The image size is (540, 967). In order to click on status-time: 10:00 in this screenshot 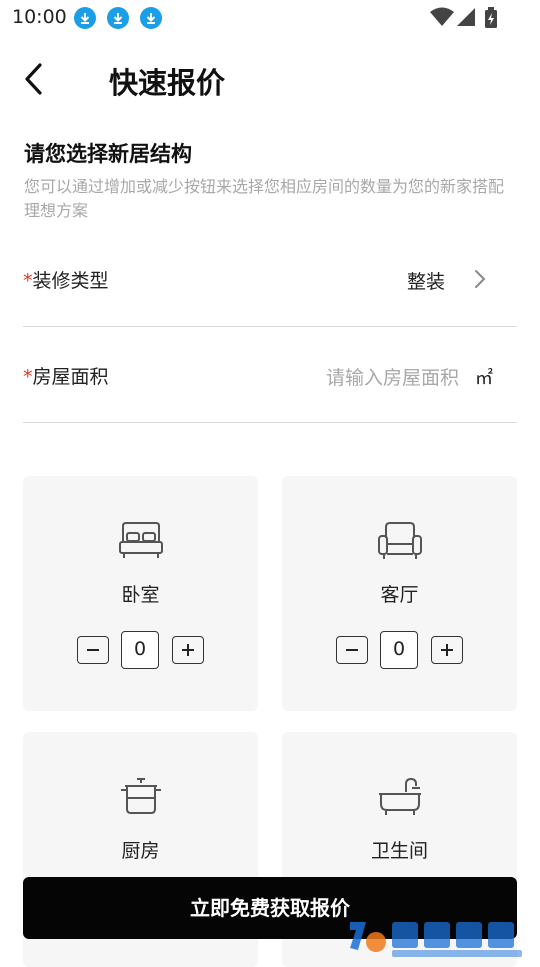, I will do `click(39, 17)`.